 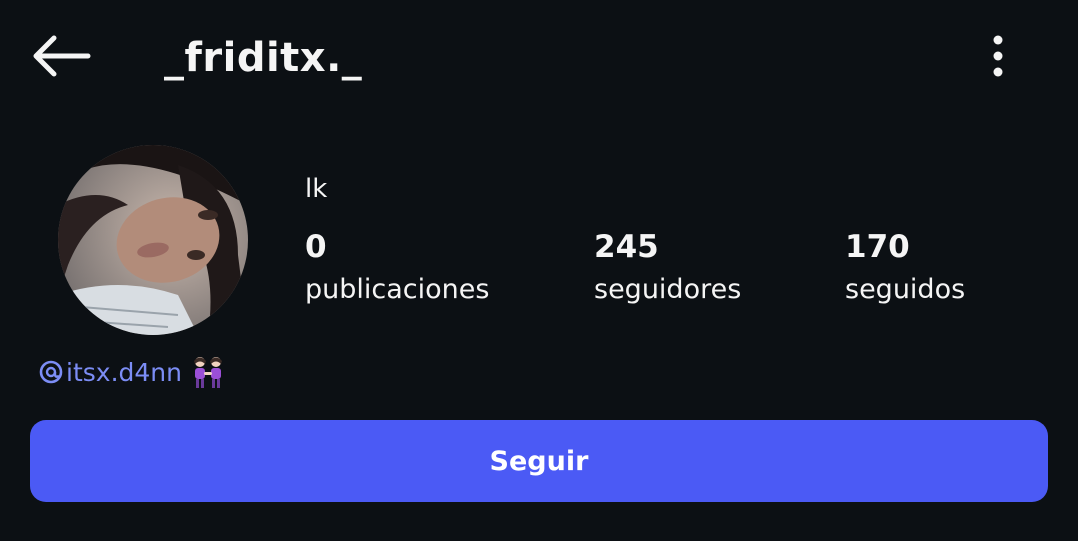 I want to click on stat-posts-count: 0, so click(x=316, y=247).